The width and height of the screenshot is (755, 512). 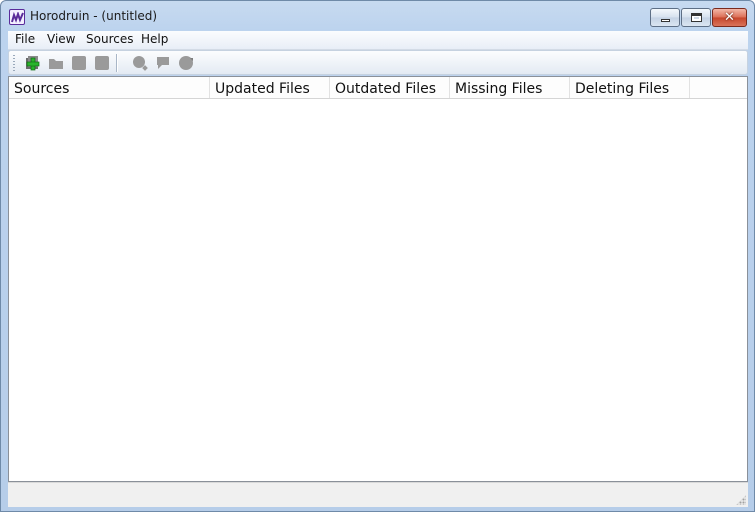 I want to click on close-button: ✕, so click(x=729, y=17).